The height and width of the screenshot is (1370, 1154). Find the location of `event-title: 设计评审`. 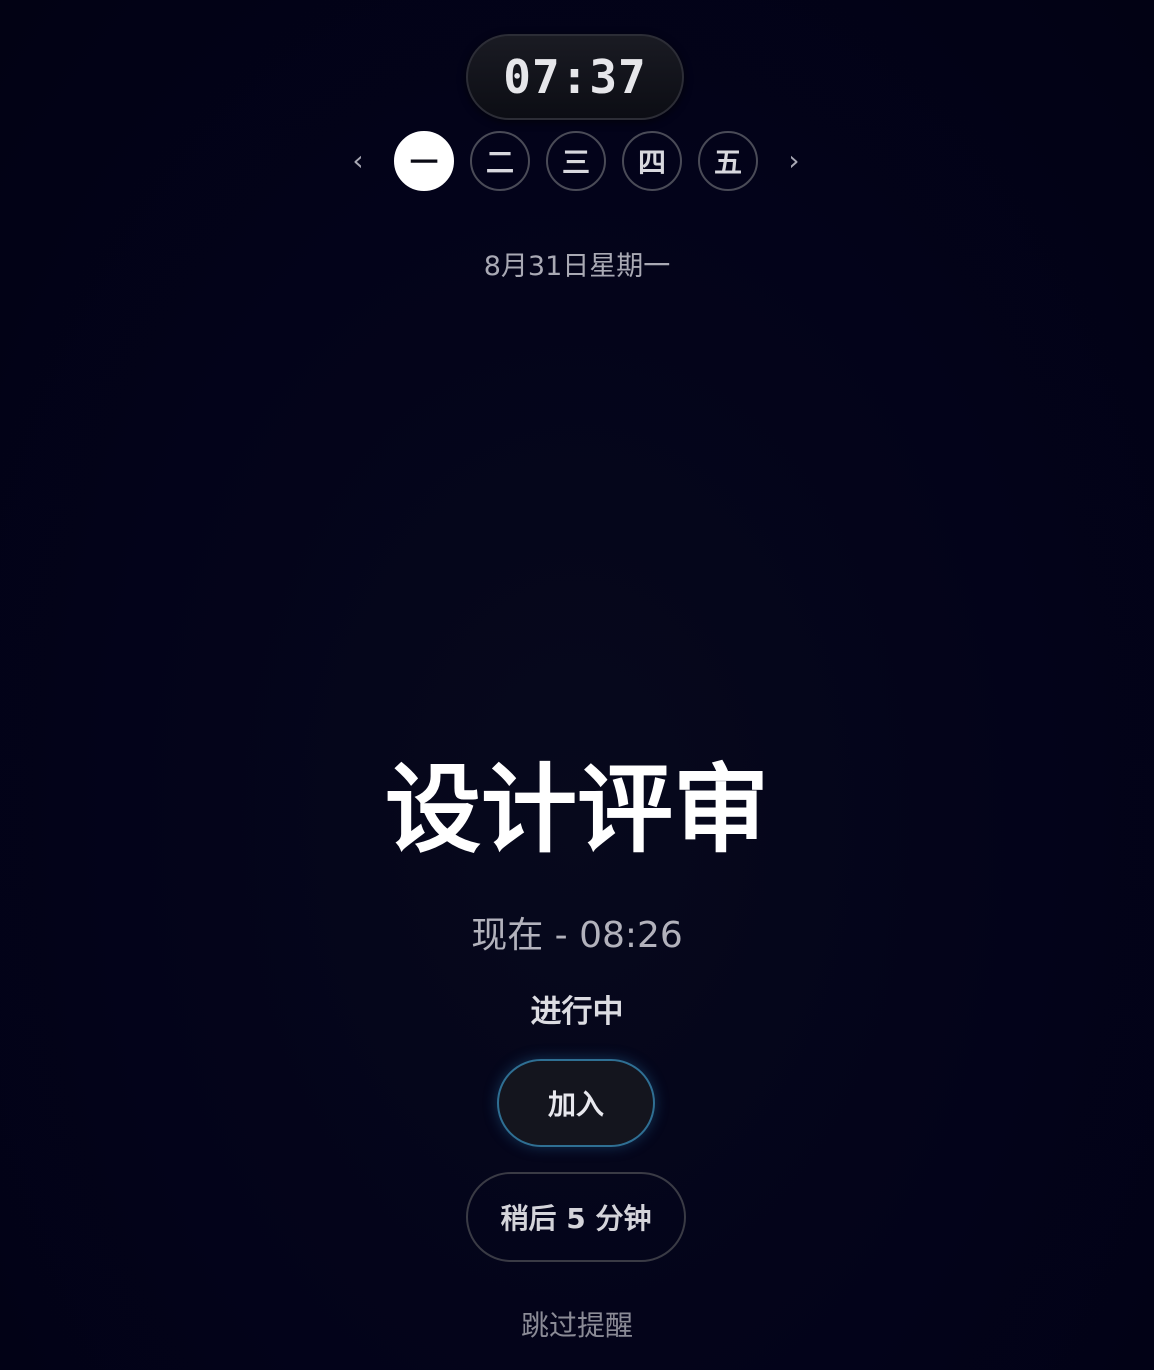

event-title: 设计评审 is located at coordinates (577, 810).